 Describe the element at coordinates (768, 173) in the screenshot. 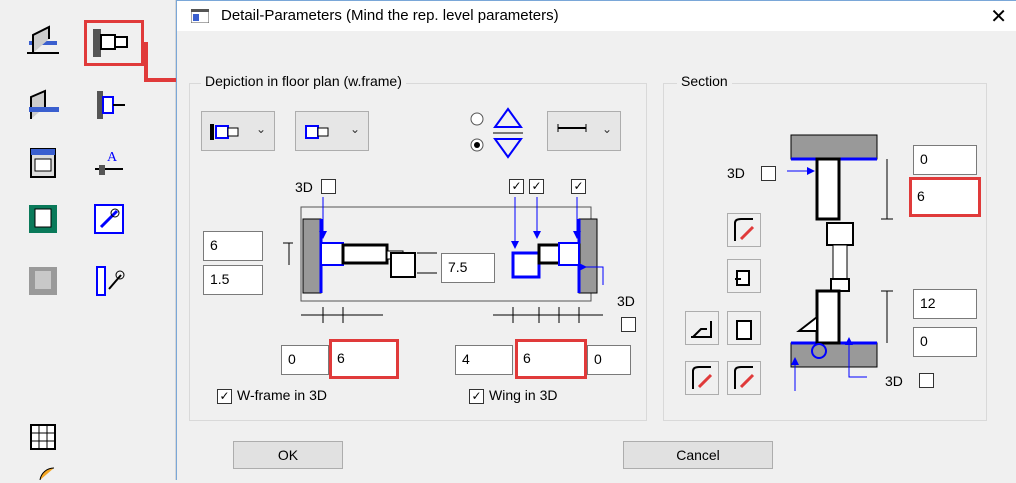

I see `section-checkbox-3d-top` at that location.